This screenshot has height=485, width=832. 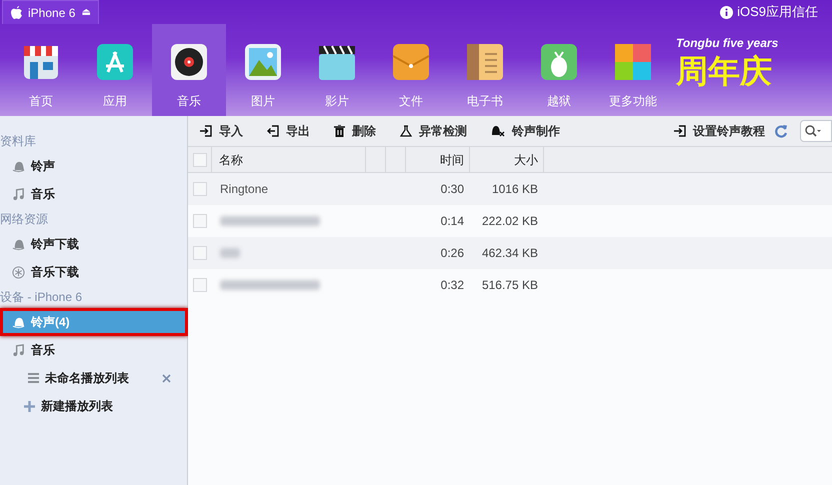 I want to click on toolbar-button: 异常检测, so click(x=433, y=131).